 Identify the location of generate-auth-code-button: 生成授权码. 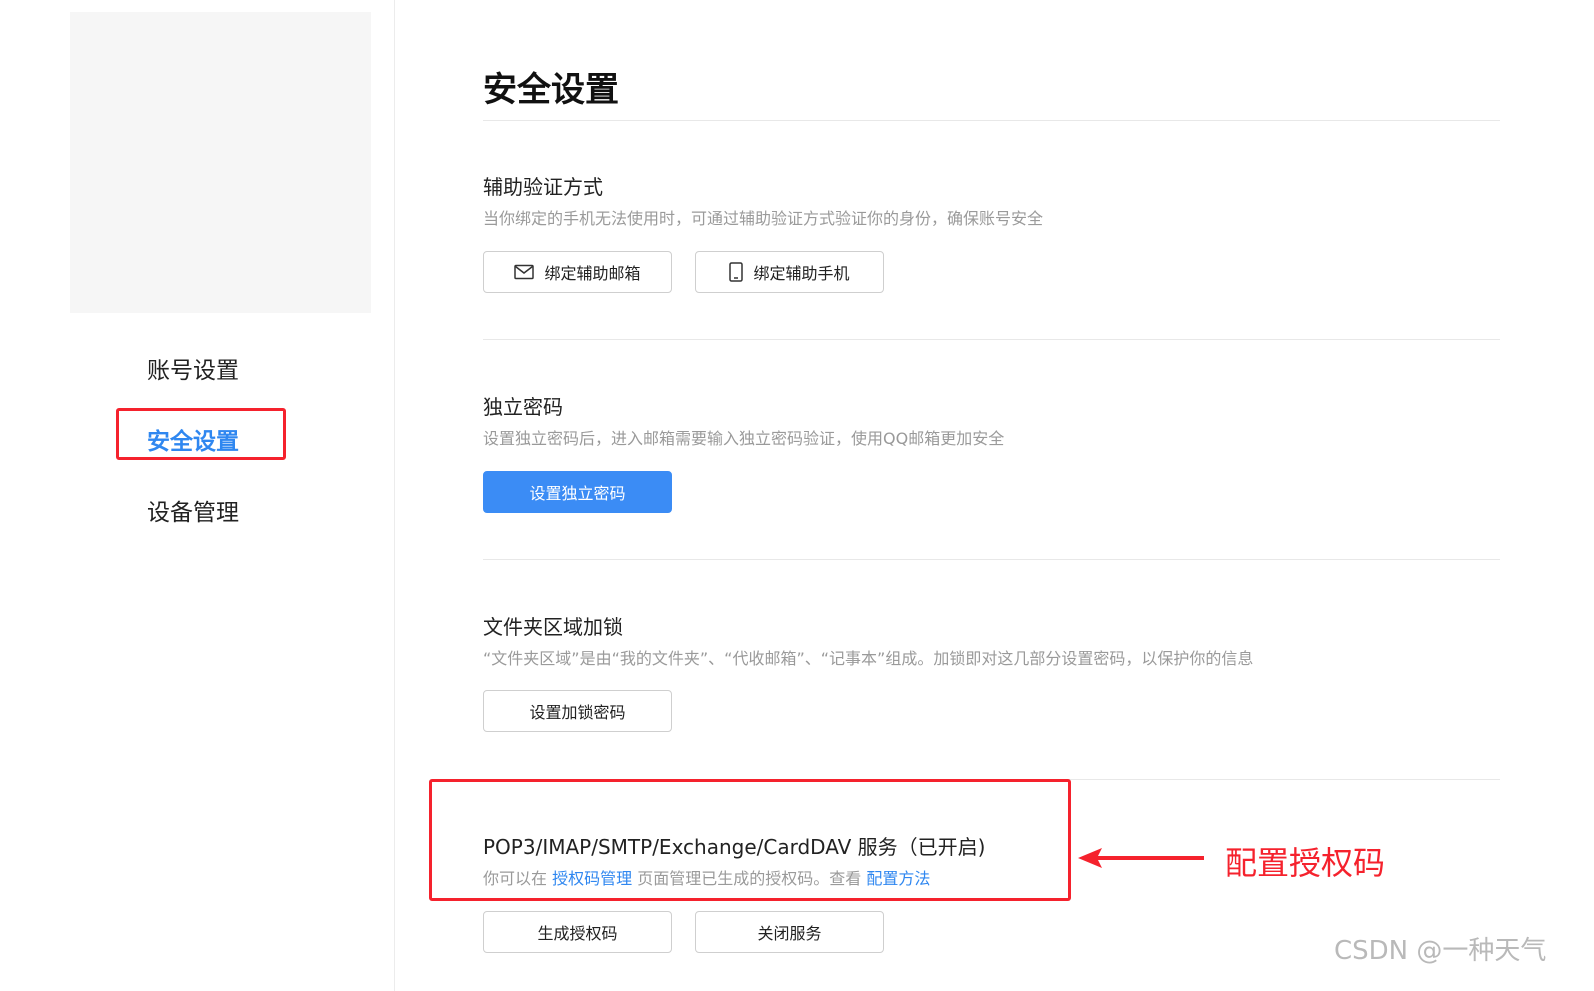
(577, 932).